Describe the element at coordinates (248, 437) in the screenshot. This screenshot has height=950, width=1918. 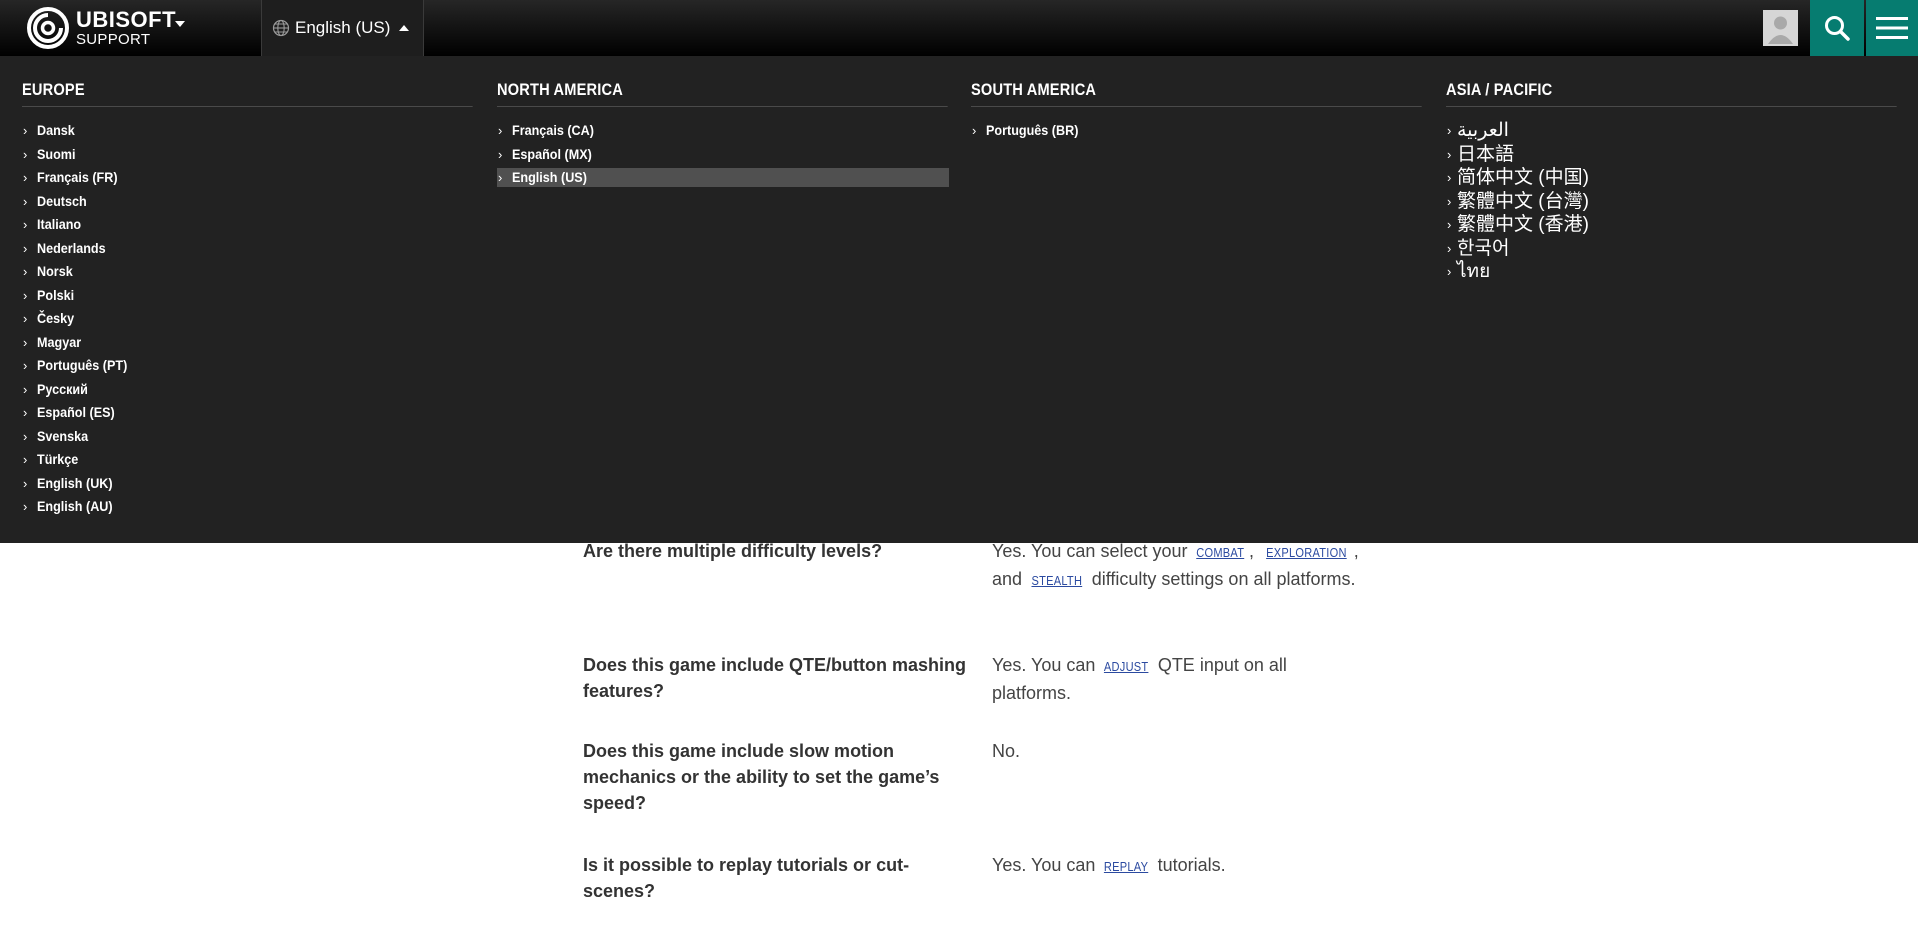
I see `language-option: › Svenska` at that location.